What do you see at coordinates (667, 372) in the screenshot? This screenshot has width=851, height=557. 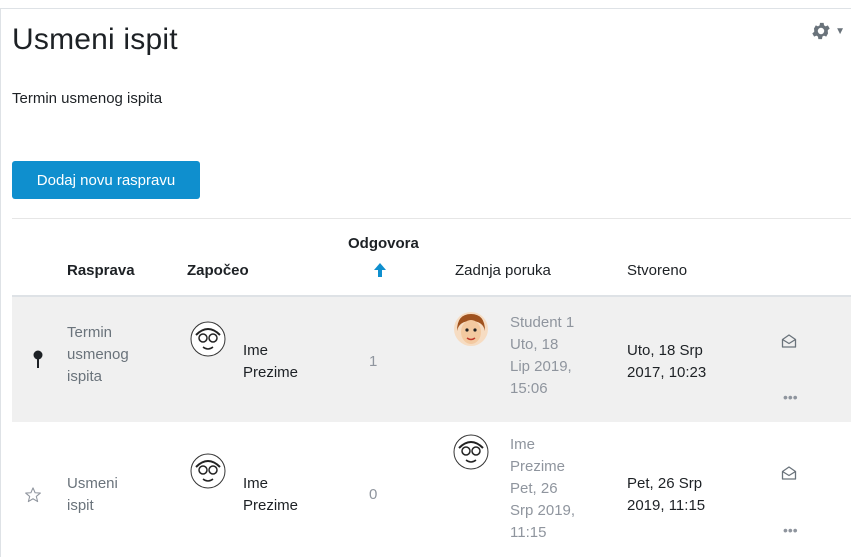 I see `created-line: 2017, 10:23` at bounding box center [667, 372].